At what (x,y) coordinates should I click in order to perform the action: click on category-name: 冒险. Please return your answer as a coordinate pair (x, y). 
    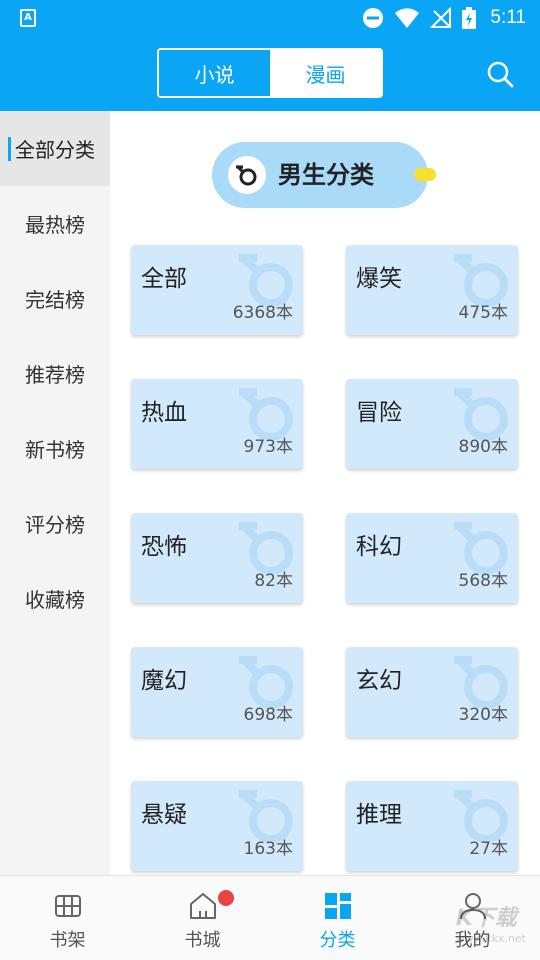
    Looking at the image, I should click on (379, 413).